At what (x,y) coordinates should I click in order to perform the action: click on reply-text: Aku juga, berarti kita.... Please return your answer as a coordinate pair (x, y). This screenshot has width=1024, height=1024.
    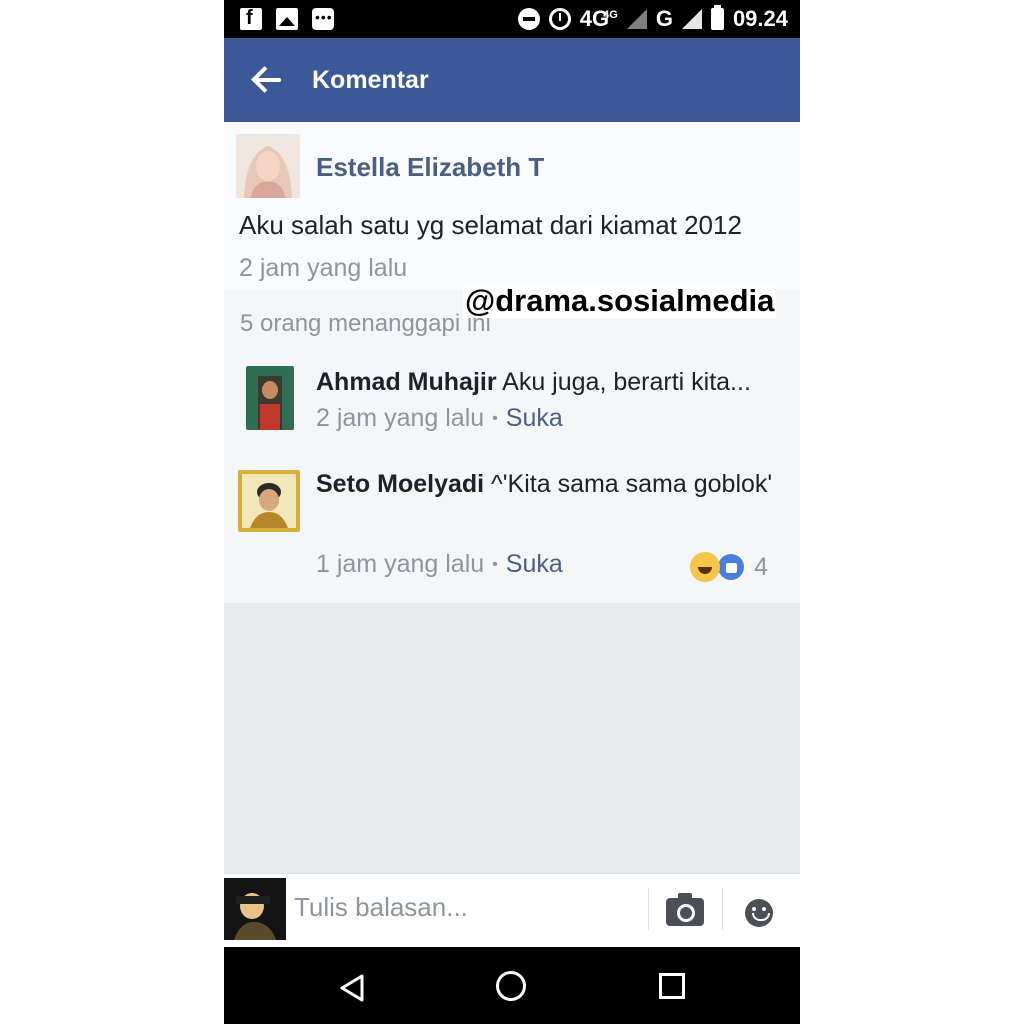
    Looking at the image, I should click on (626, 382).